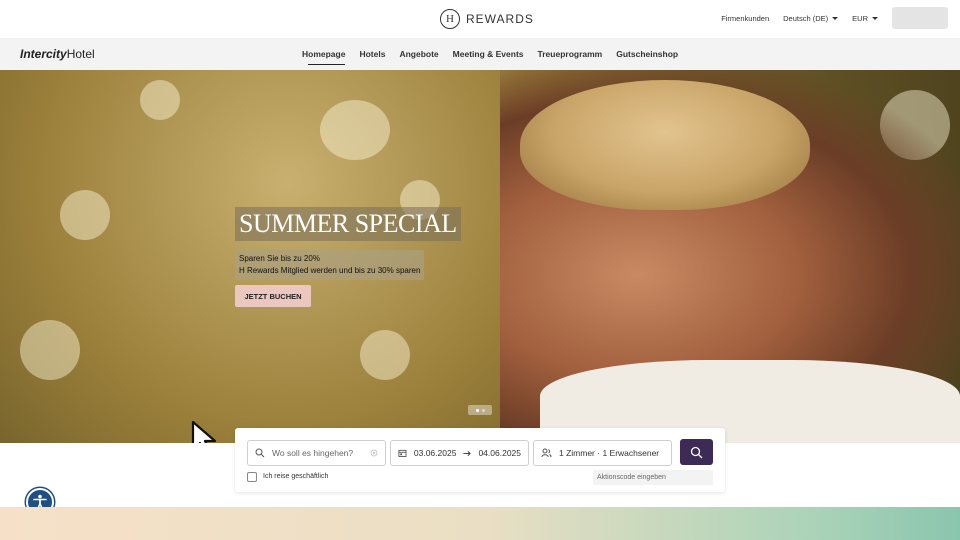 This screenshot has width=960, height=540. I want to click on rooms-guests-field: 1 Zimmer · 1 Erwachsener, so click(602, 453).